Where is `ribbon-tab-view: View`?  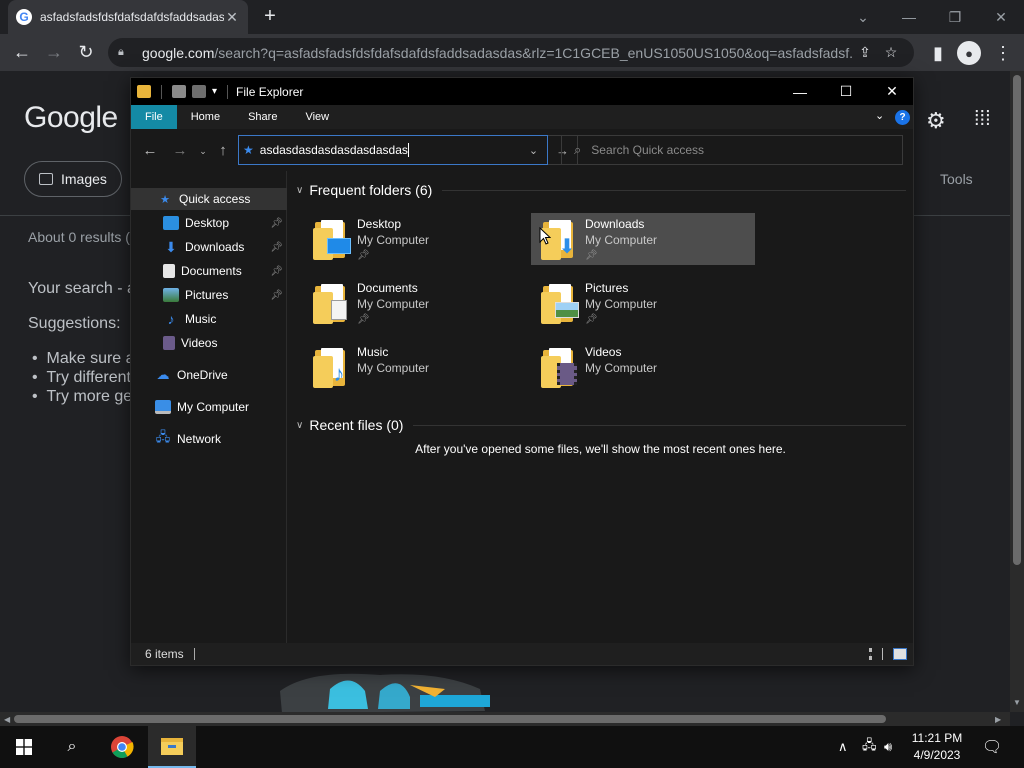 ribbon-tab-view: View is located at coordinates (317, 117).